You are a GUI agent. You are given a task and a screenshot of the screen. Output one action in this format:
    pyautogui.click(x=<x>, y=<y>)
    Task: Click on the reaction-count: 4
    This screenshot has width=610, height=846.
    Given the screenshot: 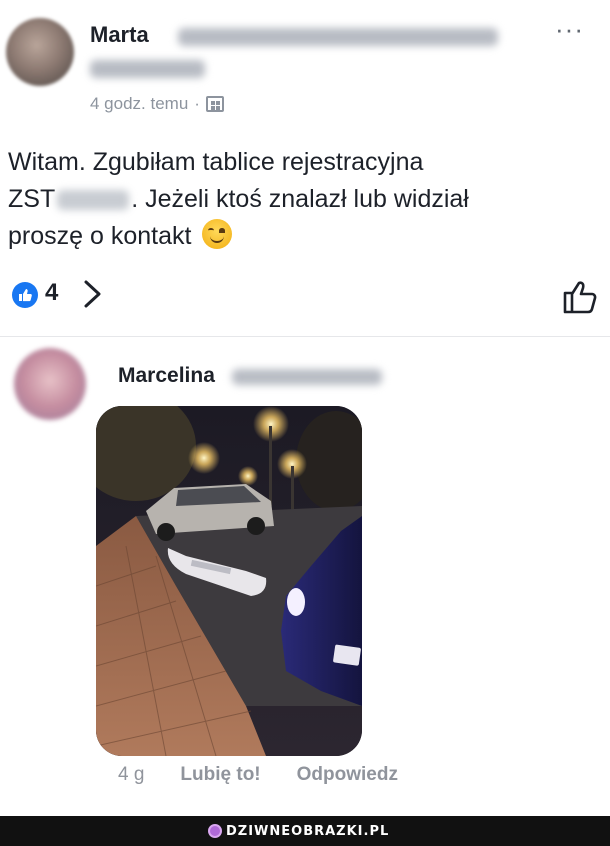 What is the action you would take?
    pyautogui.click(x=51, y=293)
    